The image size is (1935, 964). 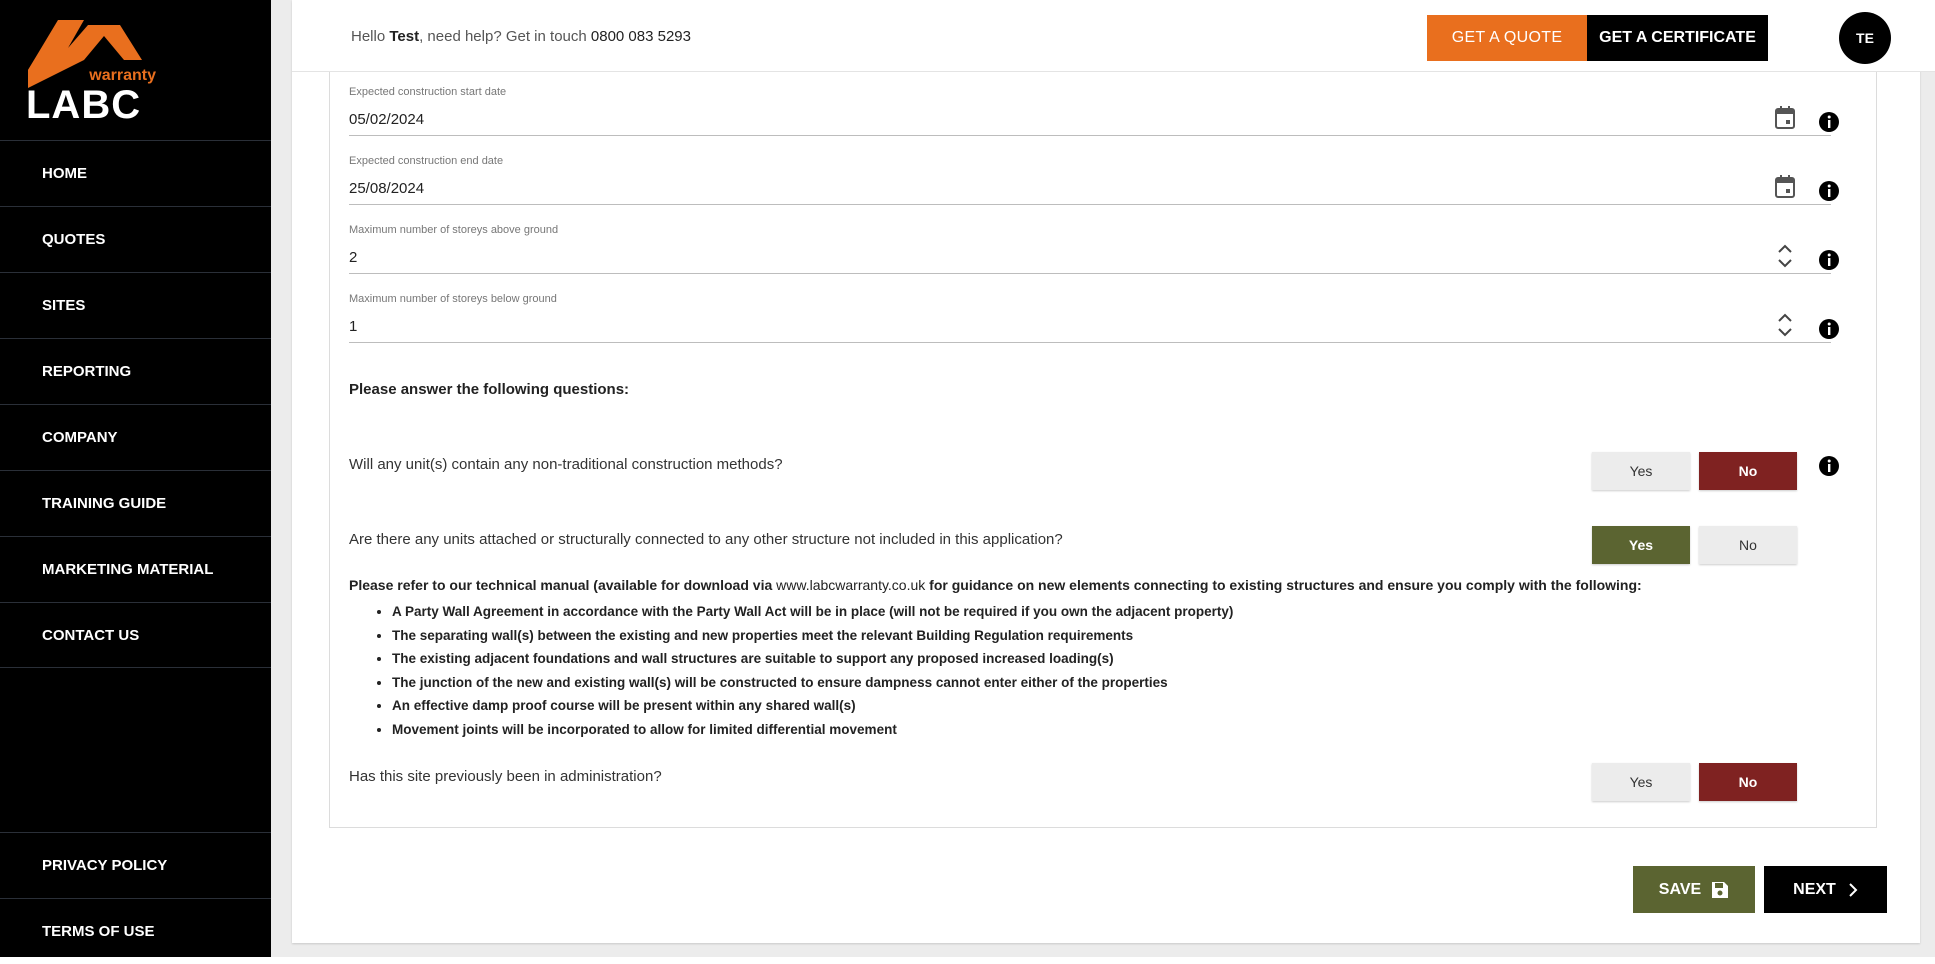 What do you see at coordinates (1641, 545) in the screenshot?
I see `attached-structures-yes-button: Yes` at bounding box center [1641, 545].